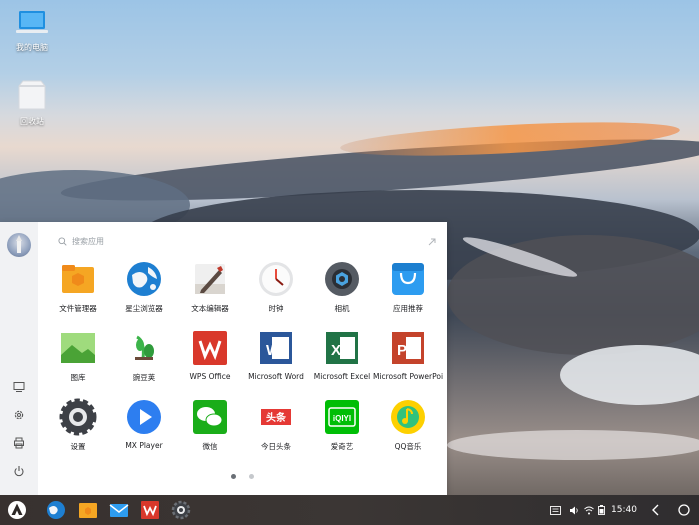  I want to click on trash-bin-icon, so click(32, 95).